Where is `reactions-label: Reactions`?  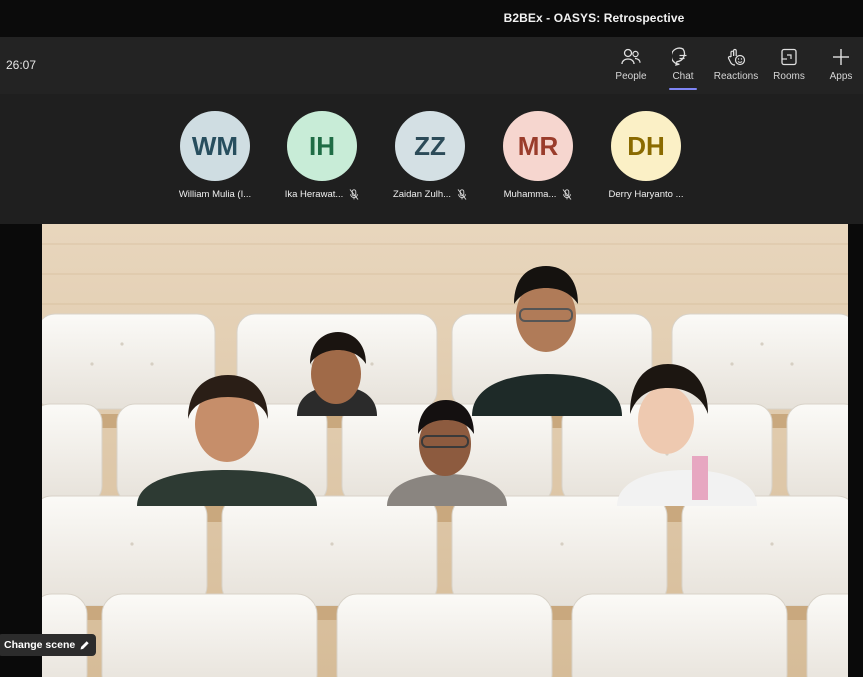
reactions-label: Reactions is located at coordinates (736, 76).